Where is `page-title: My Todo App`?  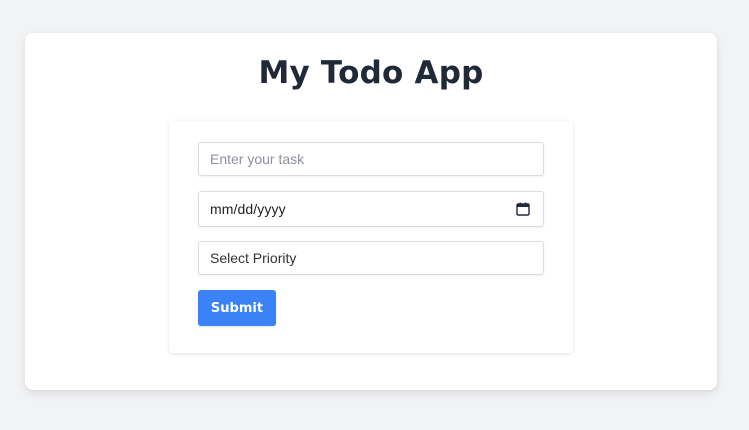
page-title: My Todo App is located at coordinates (371, 73).